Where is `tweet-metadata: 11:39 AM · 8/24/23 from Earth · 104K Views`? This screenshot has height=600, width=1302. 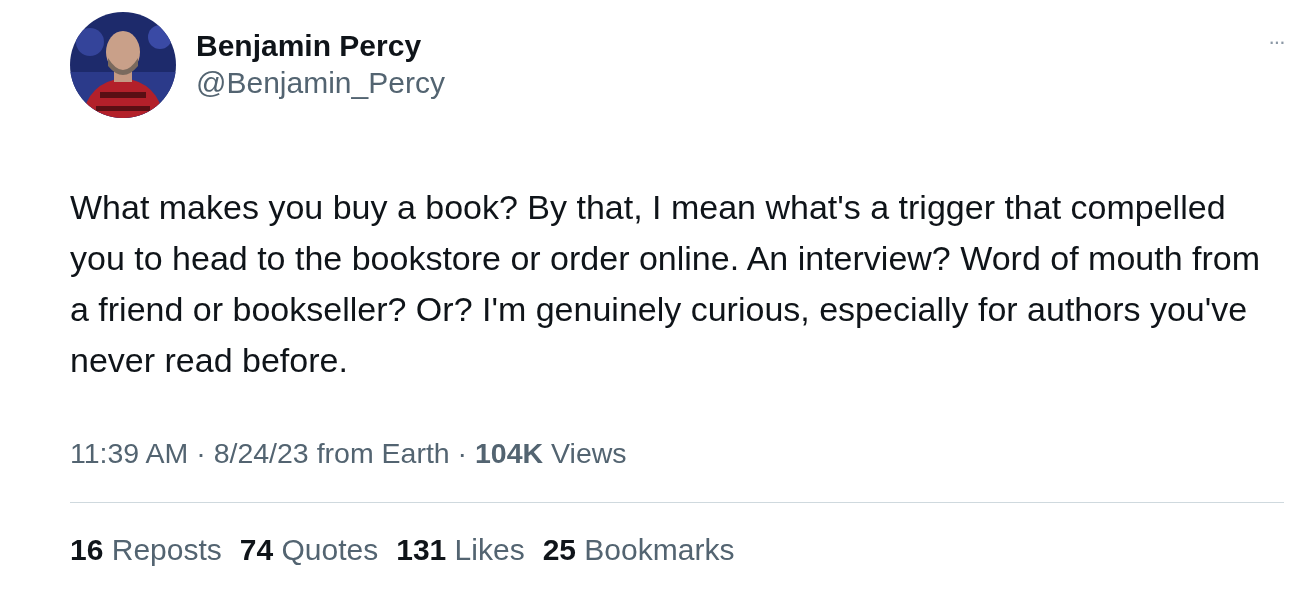 tweet-metadata: 11:39 AM · 8/24/23 from Earth · 104K Views is located at coordinates (349, 453).